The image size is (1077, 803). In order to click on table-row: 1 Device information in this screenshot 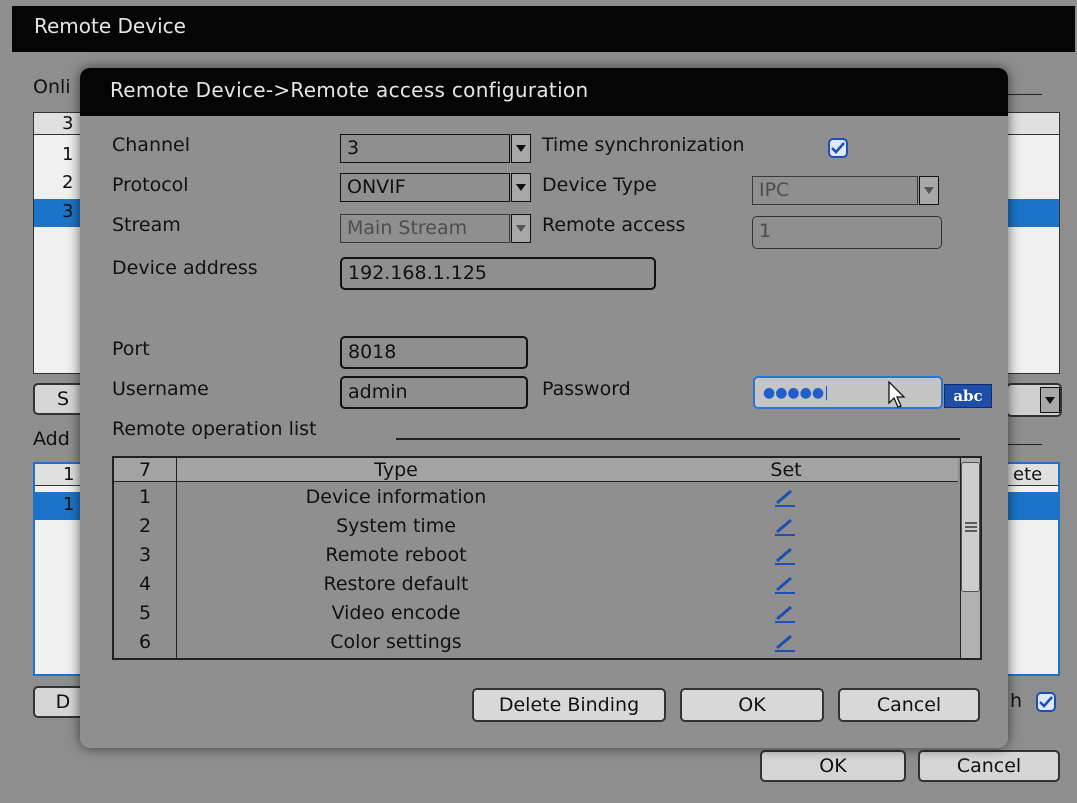, I will do `click(536, 497)`.